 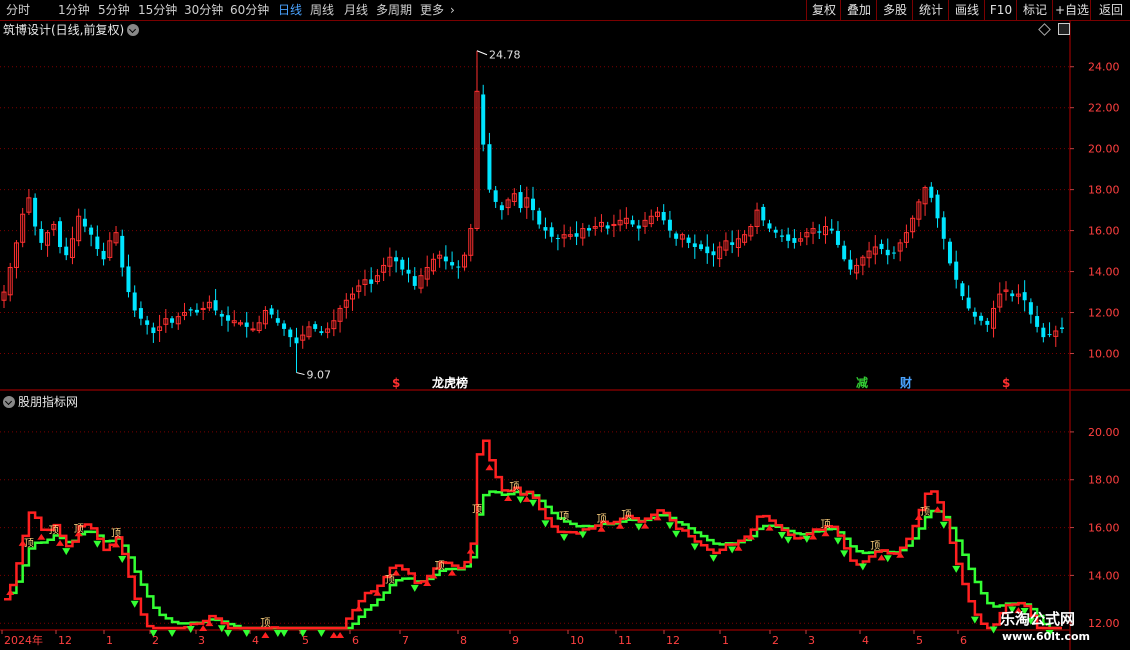 What do you see at coordinates (1046, 636) in the screenshot?
I see `watermark-url: www.60lt.com` at bounding box center [1046, 636].